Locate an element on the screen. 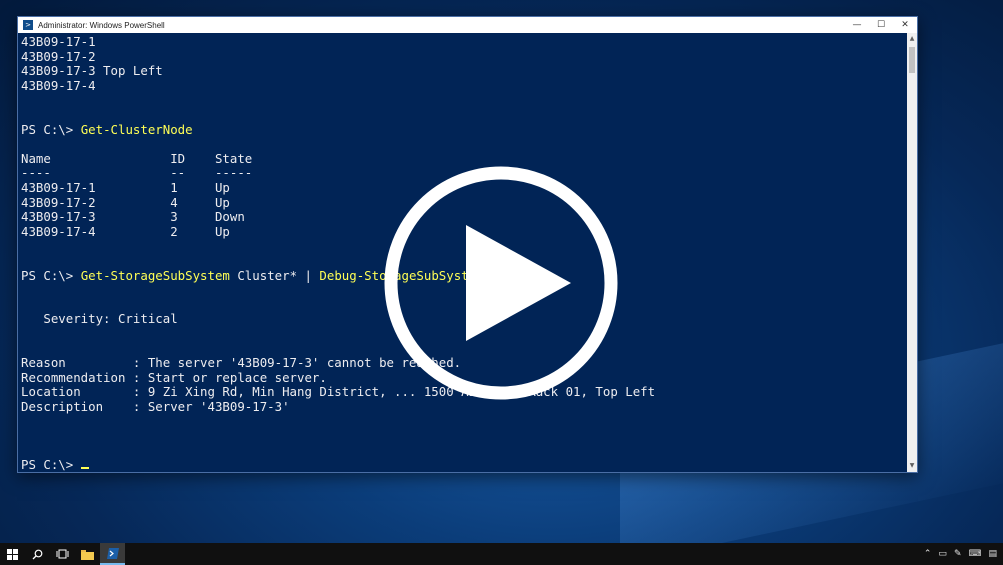  chevron-up-icon: ⌃ is located at coordinates (928, 554).